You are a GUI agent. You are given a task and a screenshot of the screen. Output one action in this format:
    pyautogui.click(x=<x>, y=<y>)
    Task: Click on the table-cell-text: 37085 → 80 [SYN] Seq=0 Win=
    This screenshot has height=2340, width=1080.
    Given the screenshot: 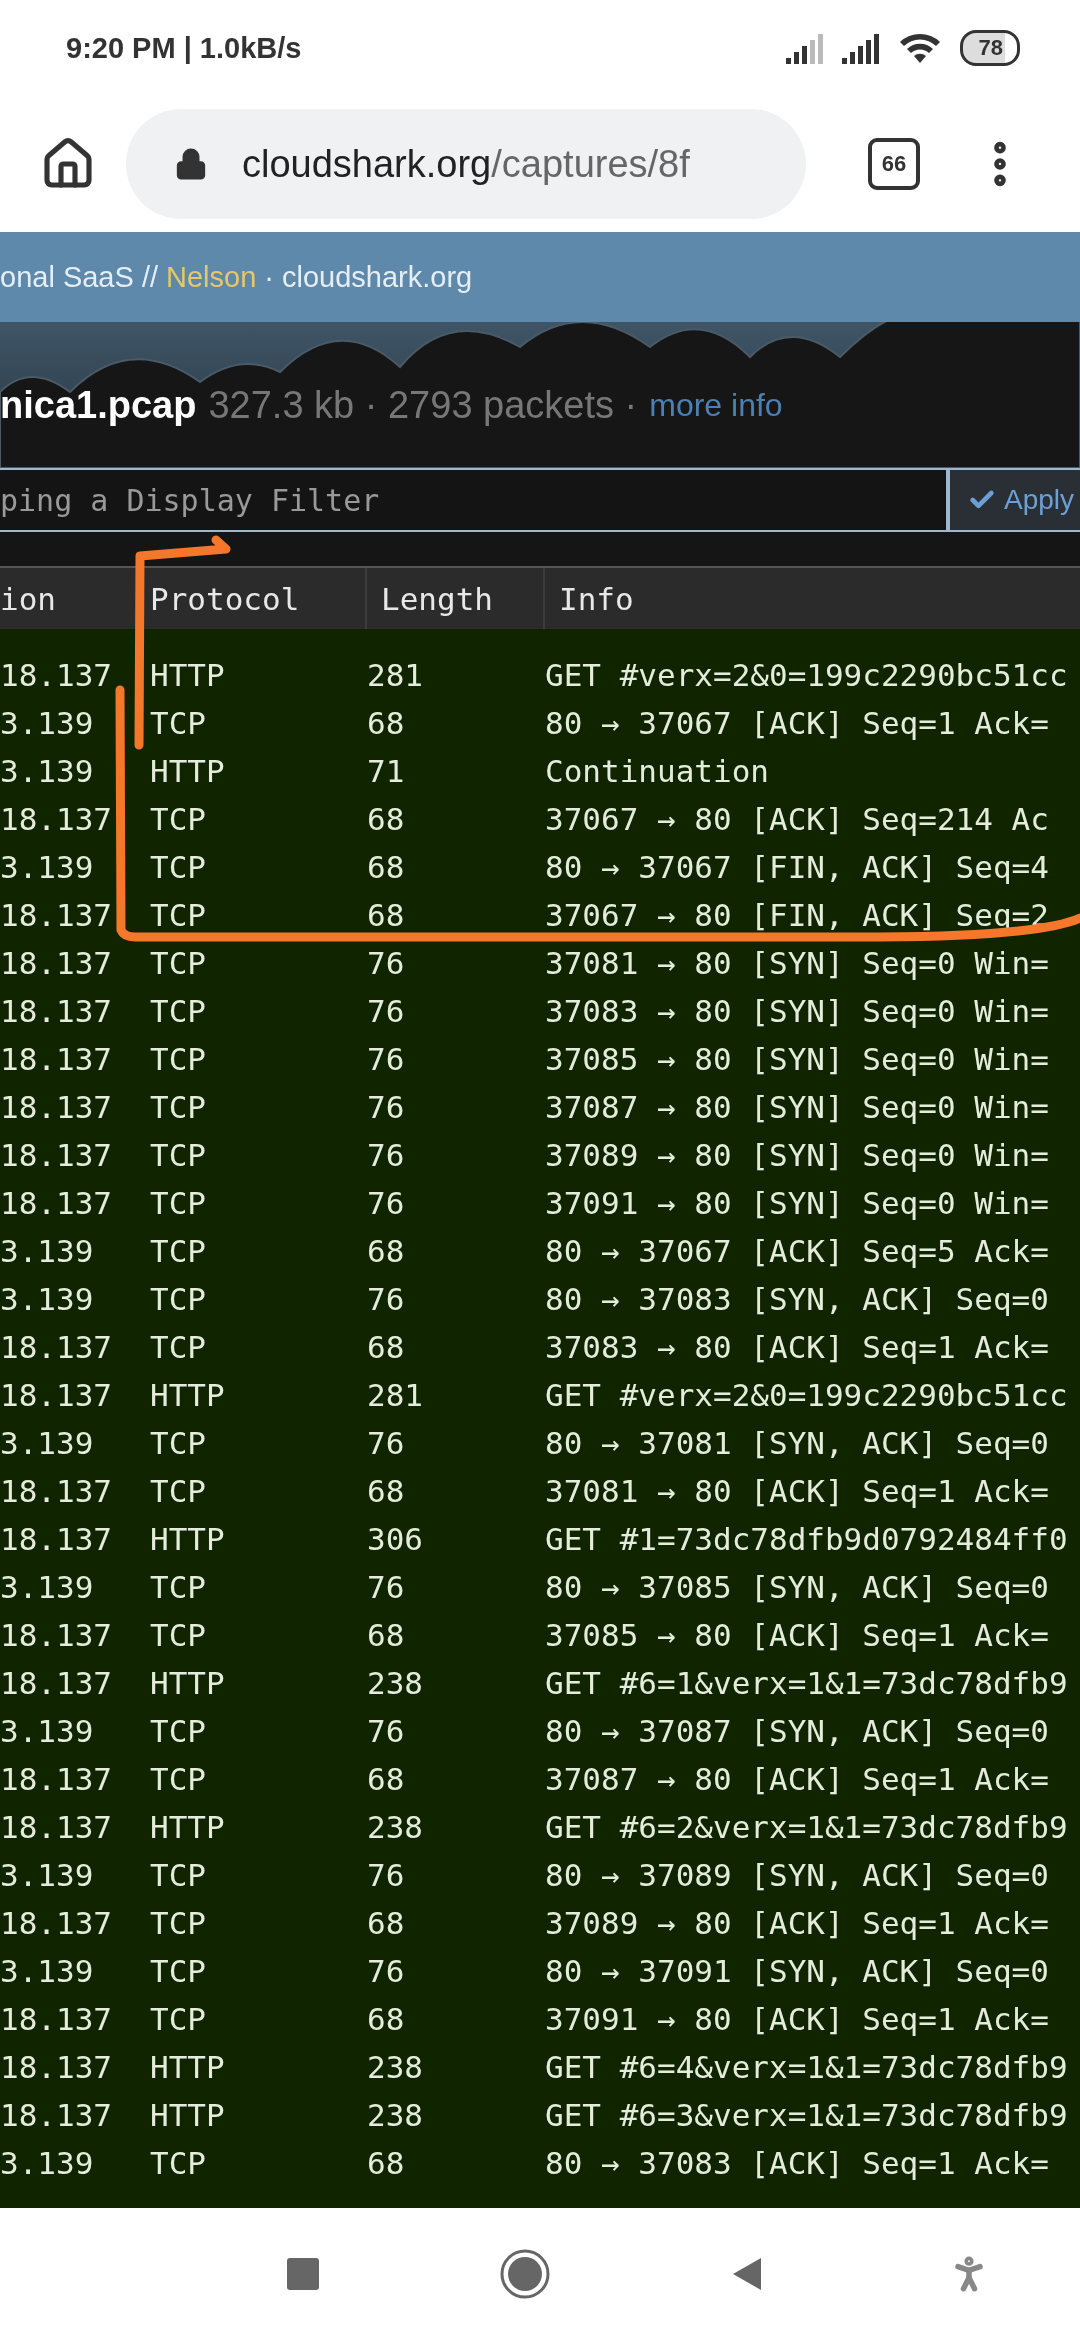 What is the action you would take?
    pyautogui.click(x=797, y=1059)
    